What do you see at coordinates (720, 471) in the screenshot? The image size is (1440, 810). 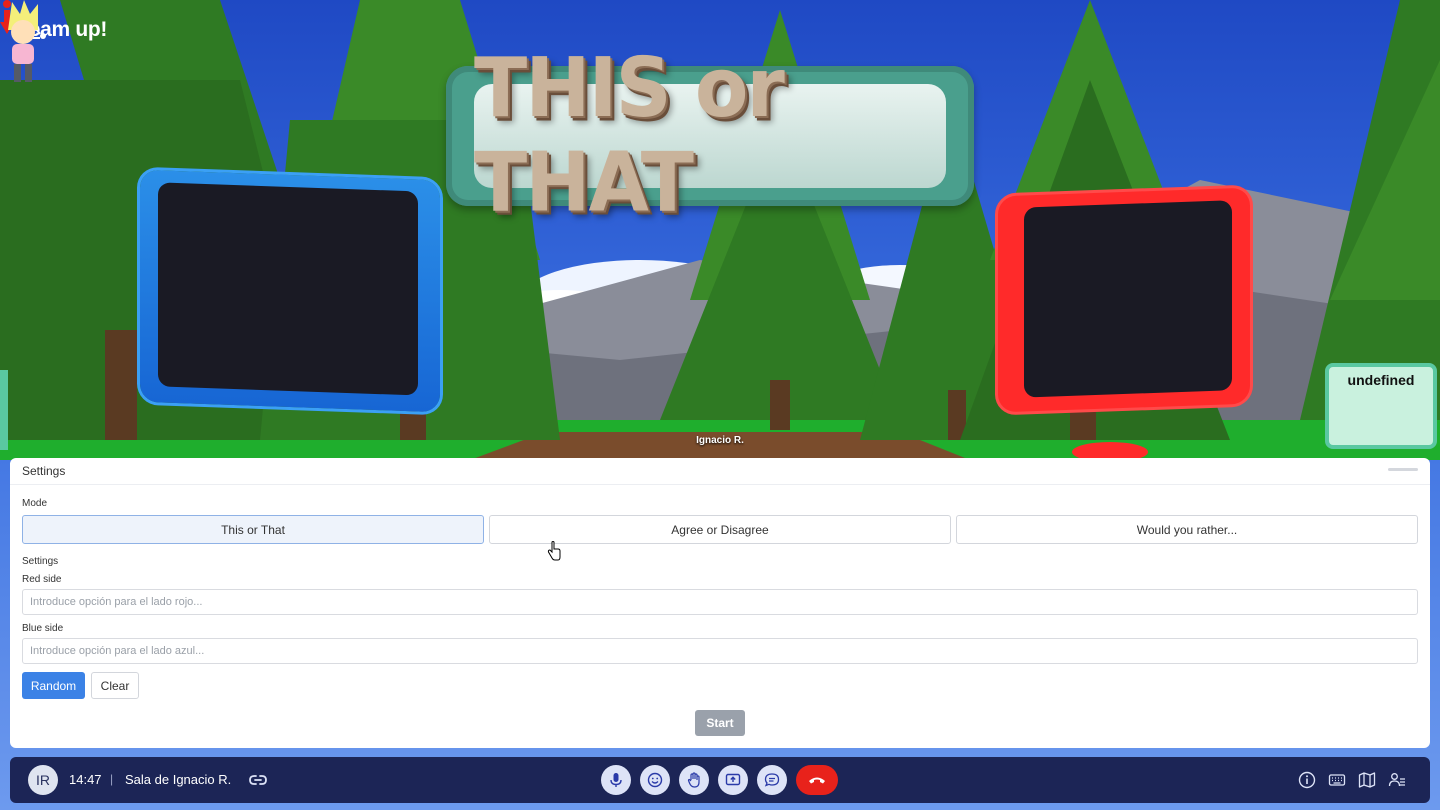 I see `settings-panel-header: Settings` at bounding box center [720, 471].